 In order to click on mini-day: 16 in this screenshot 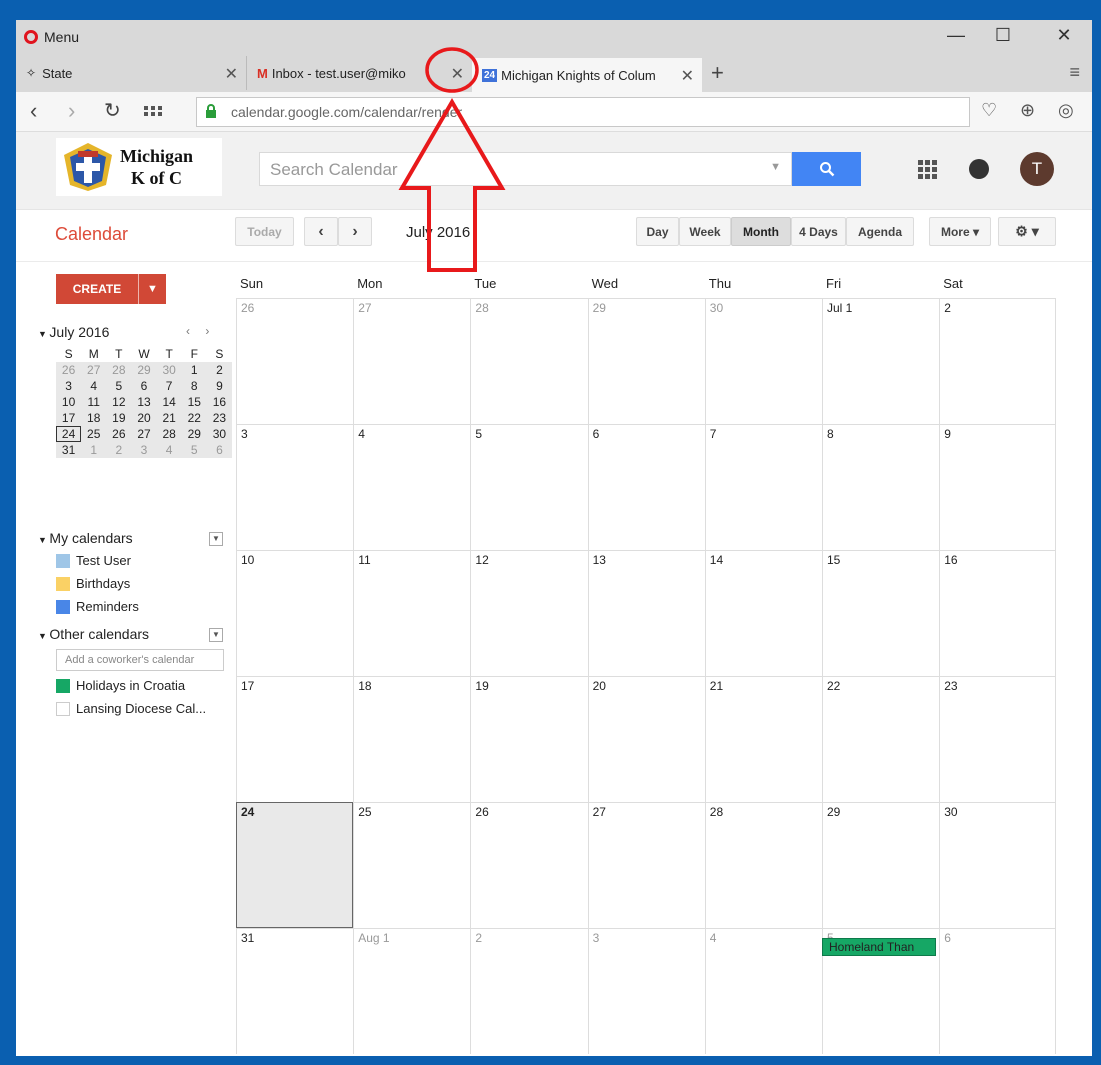, I will do `click(219, 402)`.